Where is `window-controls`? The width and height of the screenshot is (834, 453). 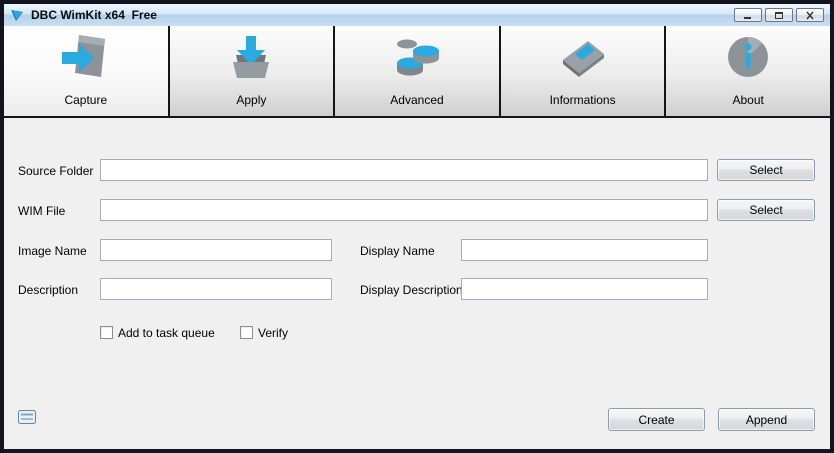 window-controls is located at coordinates (779, 15).